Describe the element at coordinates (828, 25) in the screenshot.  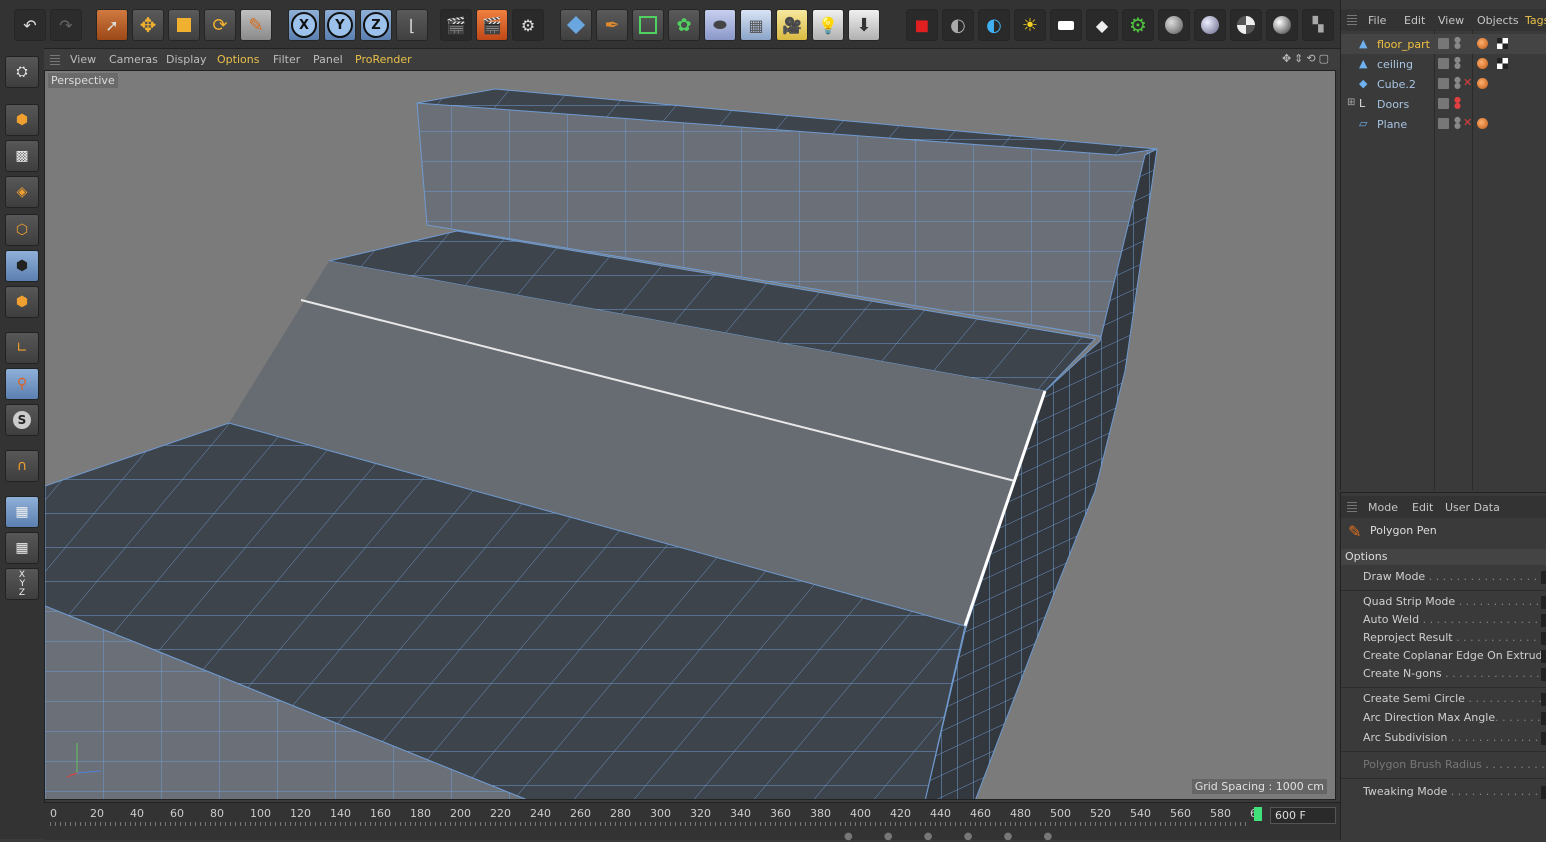
I see `light-icon: 💡` at that location.